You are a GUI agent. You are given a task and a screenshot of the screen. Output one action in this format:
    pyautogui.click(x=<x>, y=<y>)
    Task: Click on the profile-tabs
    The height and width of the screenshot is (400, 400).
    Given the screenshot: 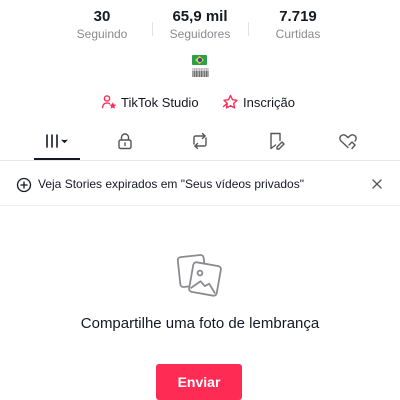 What is the action you would take?
    pyautogui.click(x=200, y=142)
    